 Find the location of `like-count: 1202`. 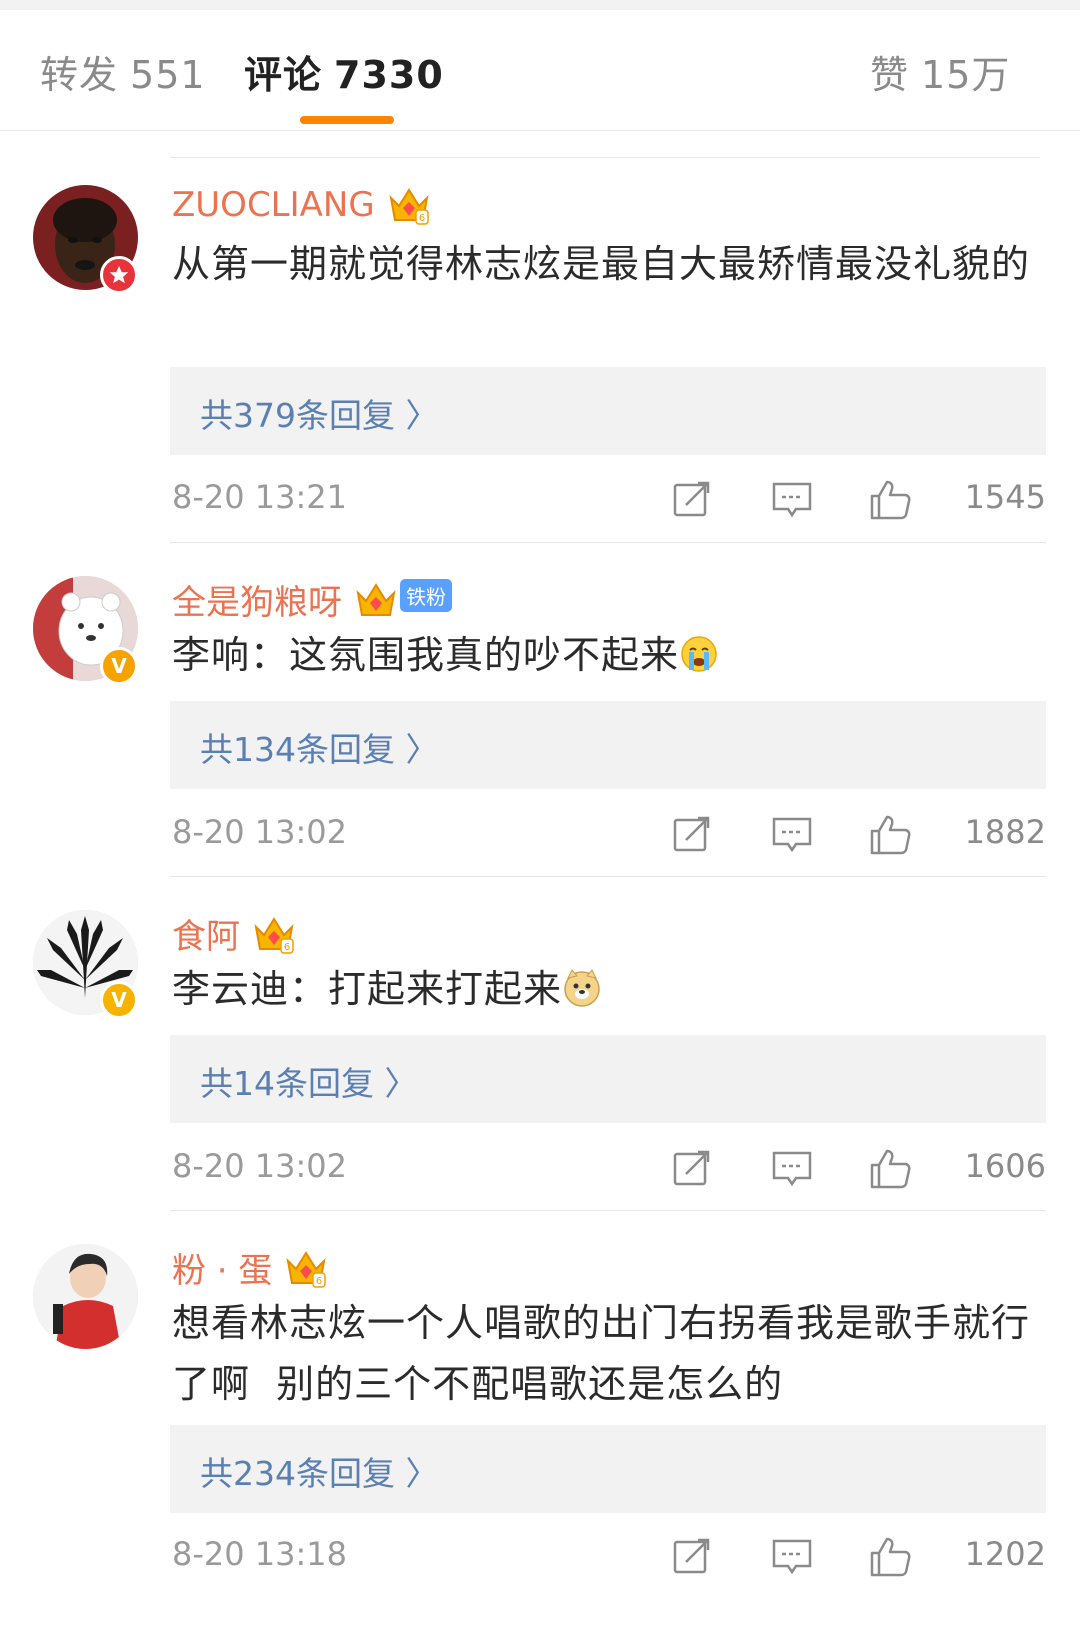

like-count: 1202 is located at coordinates (1005, 1554).